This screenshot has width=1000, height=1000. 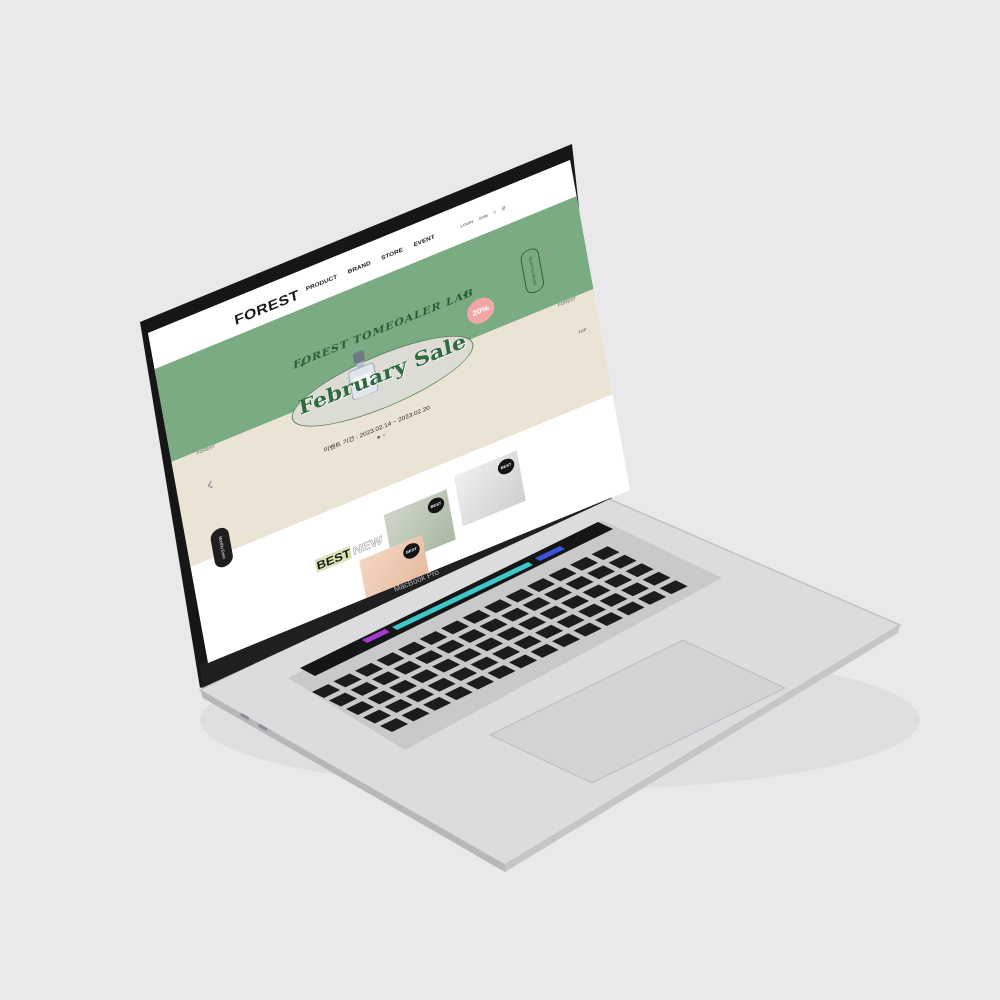 What do you see at coordinates (210, 484) in the screenshot?
I see `chevron-left-icon: ‹` at bounding box center [210, 484].